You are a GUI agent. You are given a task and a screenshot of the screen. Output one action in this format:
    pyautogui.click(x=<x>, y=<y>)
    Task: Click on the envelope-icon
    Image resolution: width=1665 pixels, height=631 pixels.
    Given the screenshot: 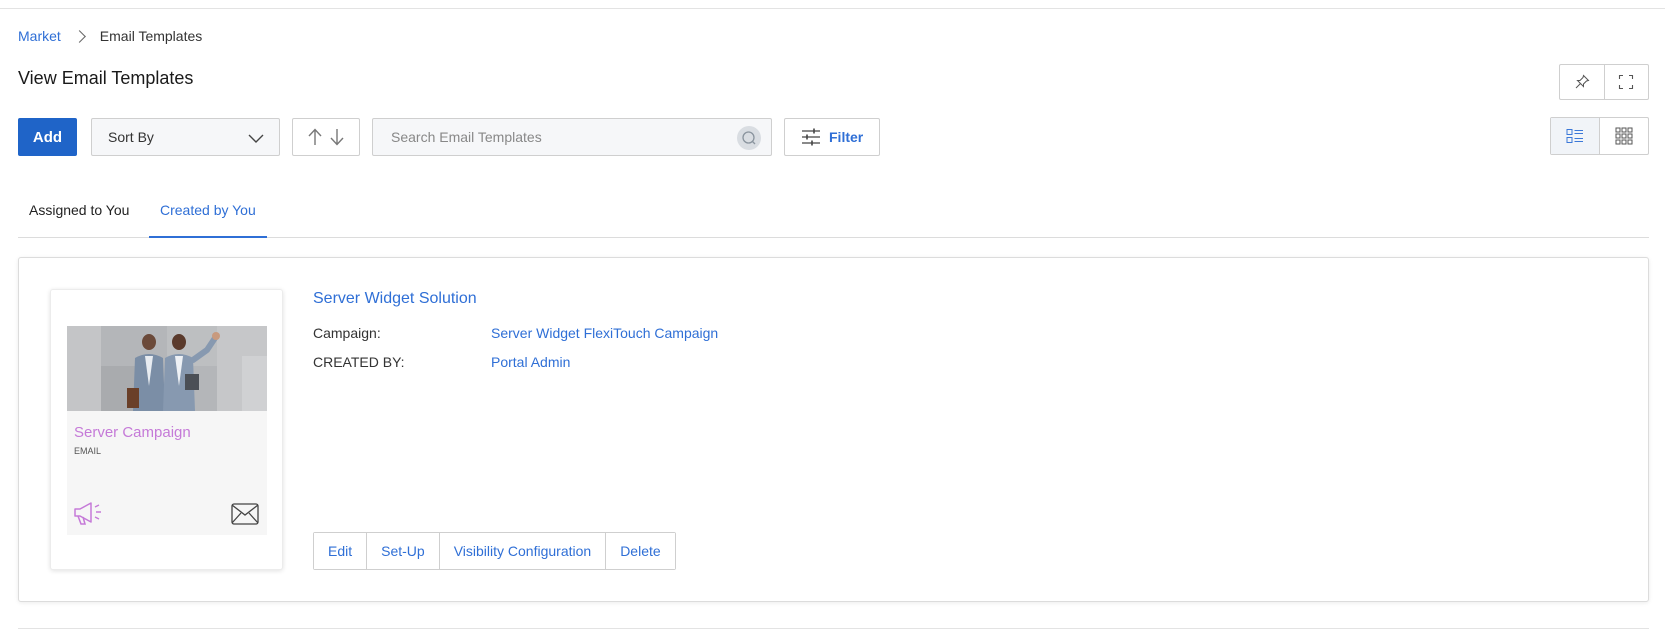 What is the action you would take?
    pyautogui.click(x=245, y=514)
    